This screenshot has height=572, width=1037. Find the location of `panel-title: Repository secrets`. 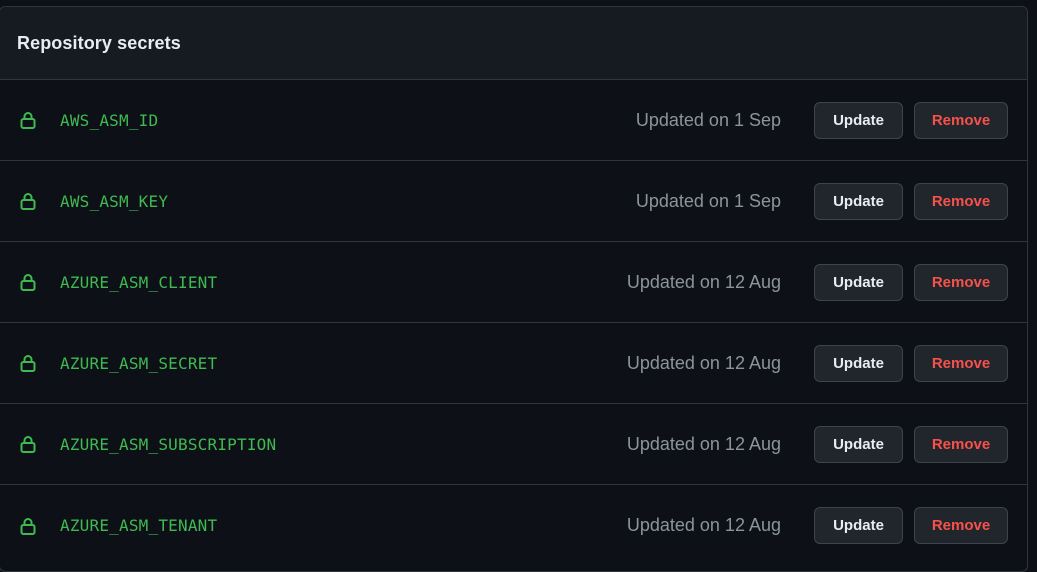

panel-title: Repository secrets is located at coordinates (99, 42).